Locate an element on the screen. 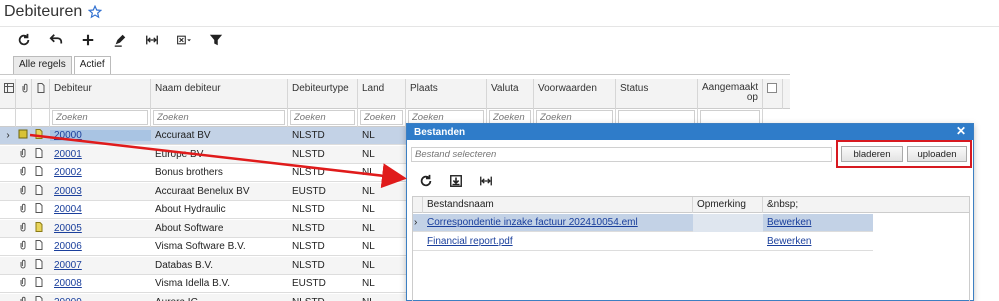 This screenshot has width=999, height=301. filter-type-input is located at coordinates (322, 117).